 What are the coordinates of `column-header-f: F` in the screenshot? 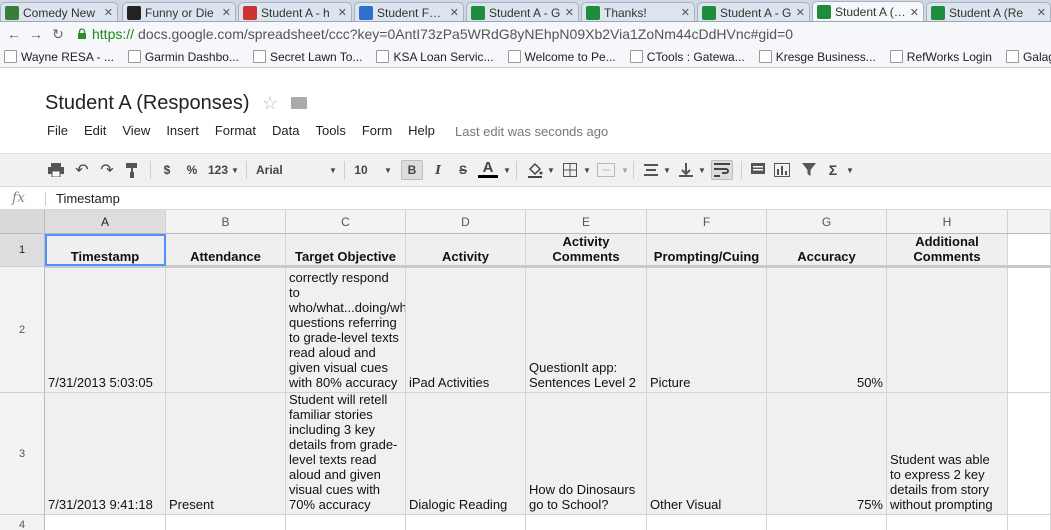 It's located at (707, 222).